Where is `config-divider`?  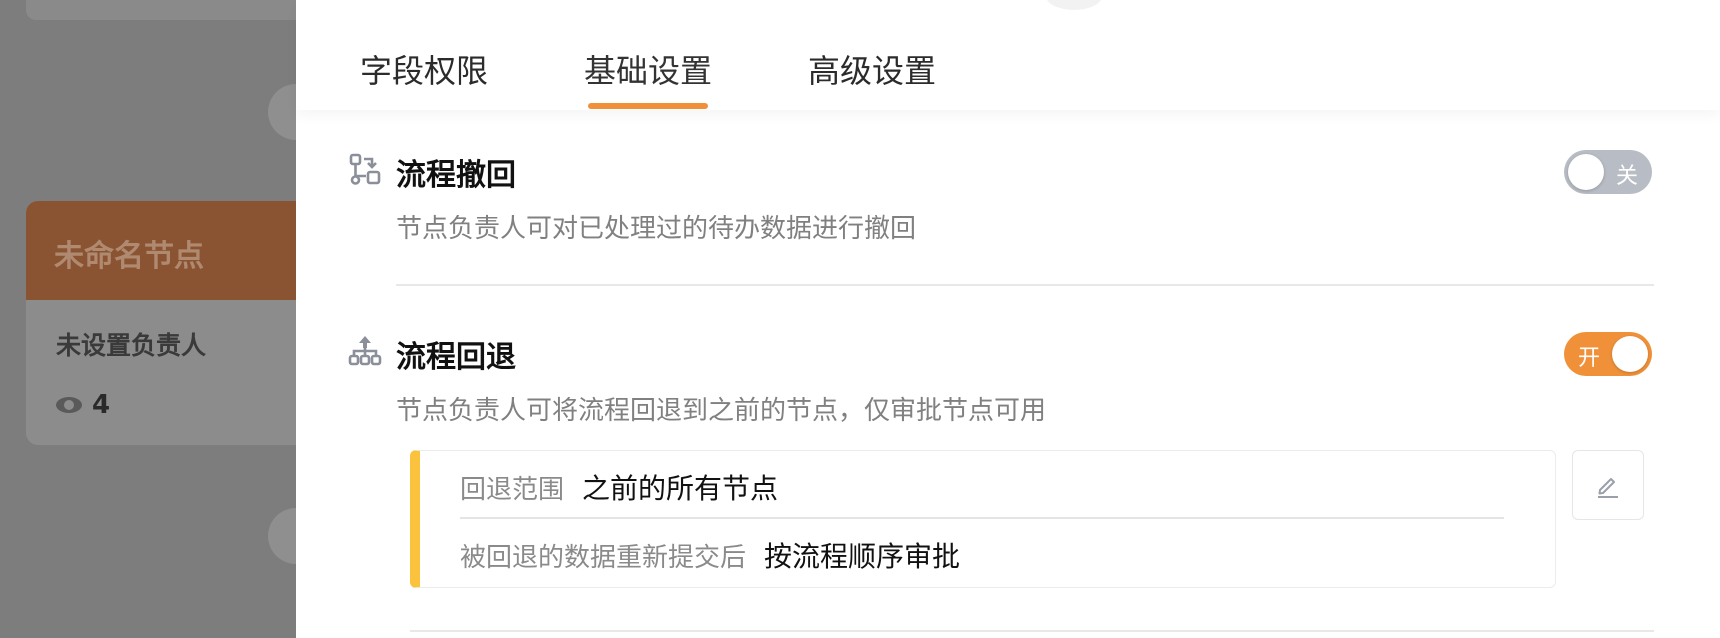 config-divider is located at coordinates (982, 518).